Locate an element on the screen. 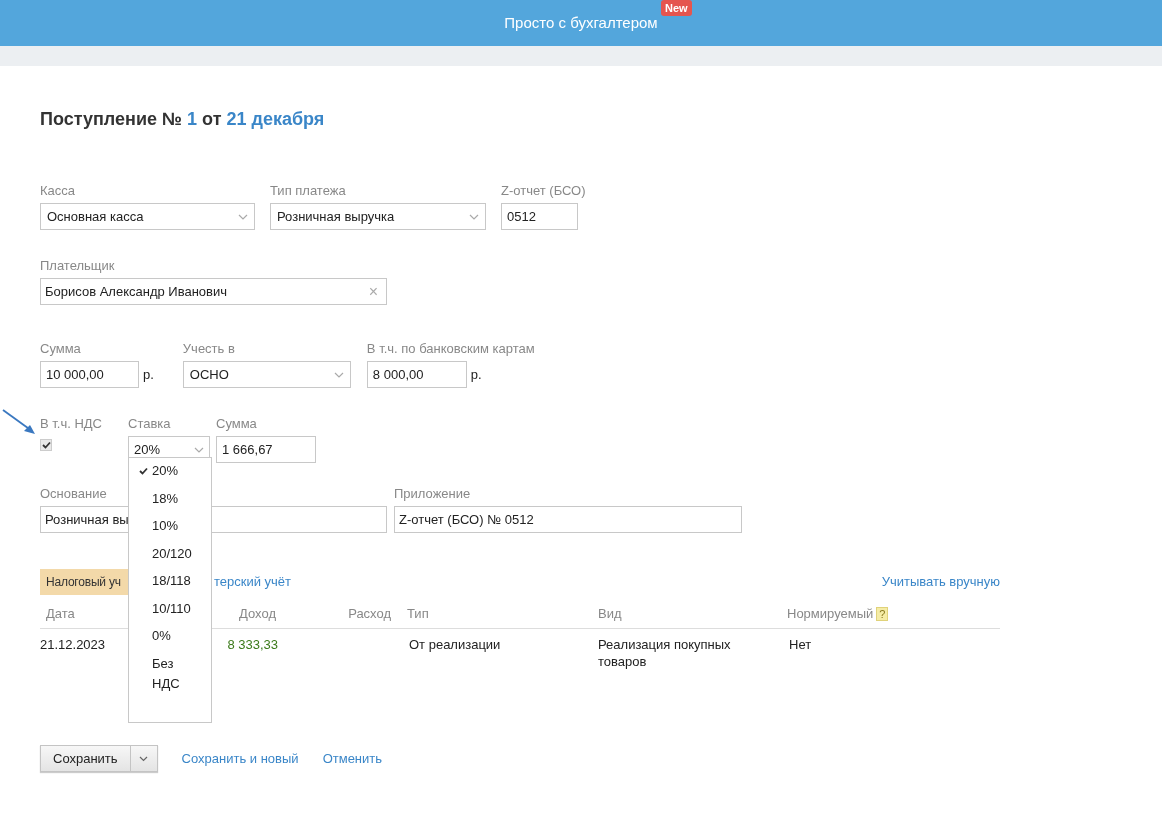 This screenshot has width=1162, height=813. field-label: Z-отчет (БСО) is located at coordinates (543, 191).